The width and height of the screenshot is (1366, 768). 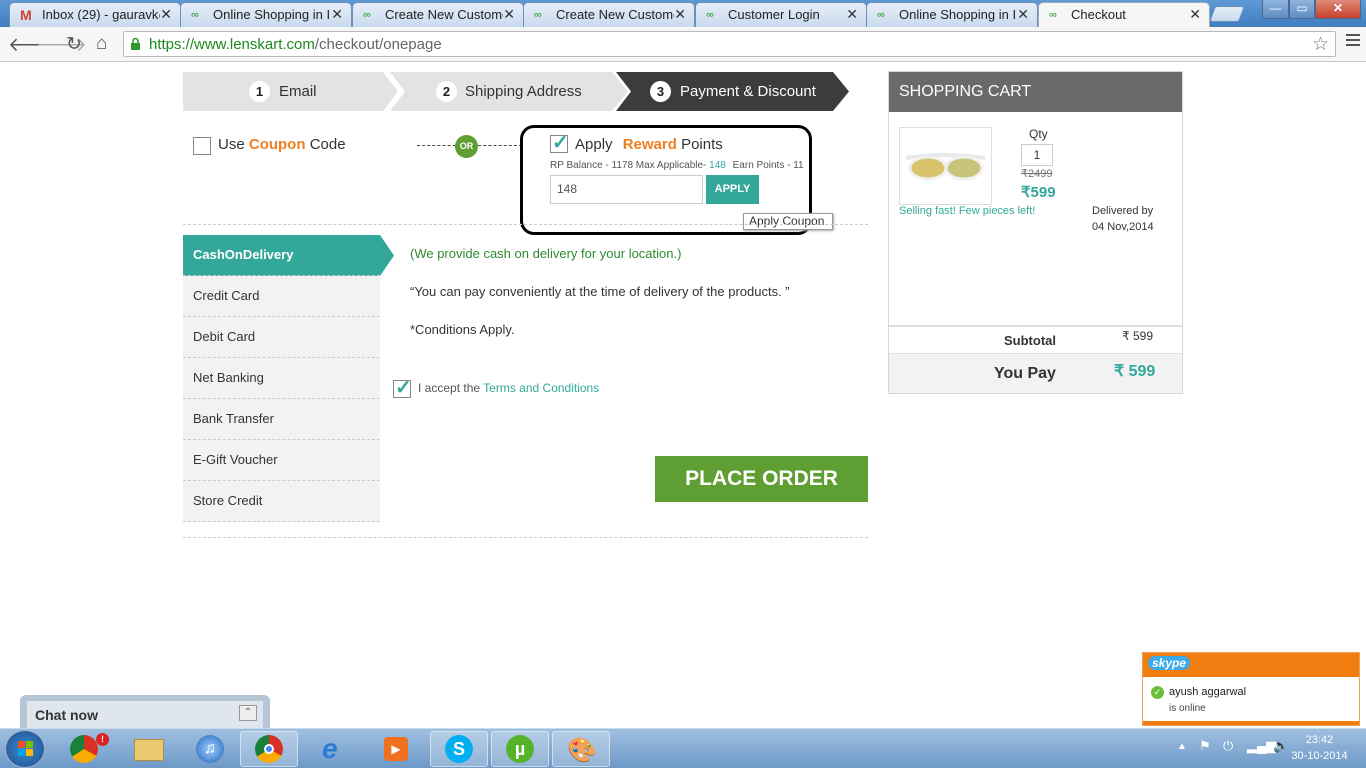 I want to click on terms-link: Terms and Conditions, so click(x=541, y=388).